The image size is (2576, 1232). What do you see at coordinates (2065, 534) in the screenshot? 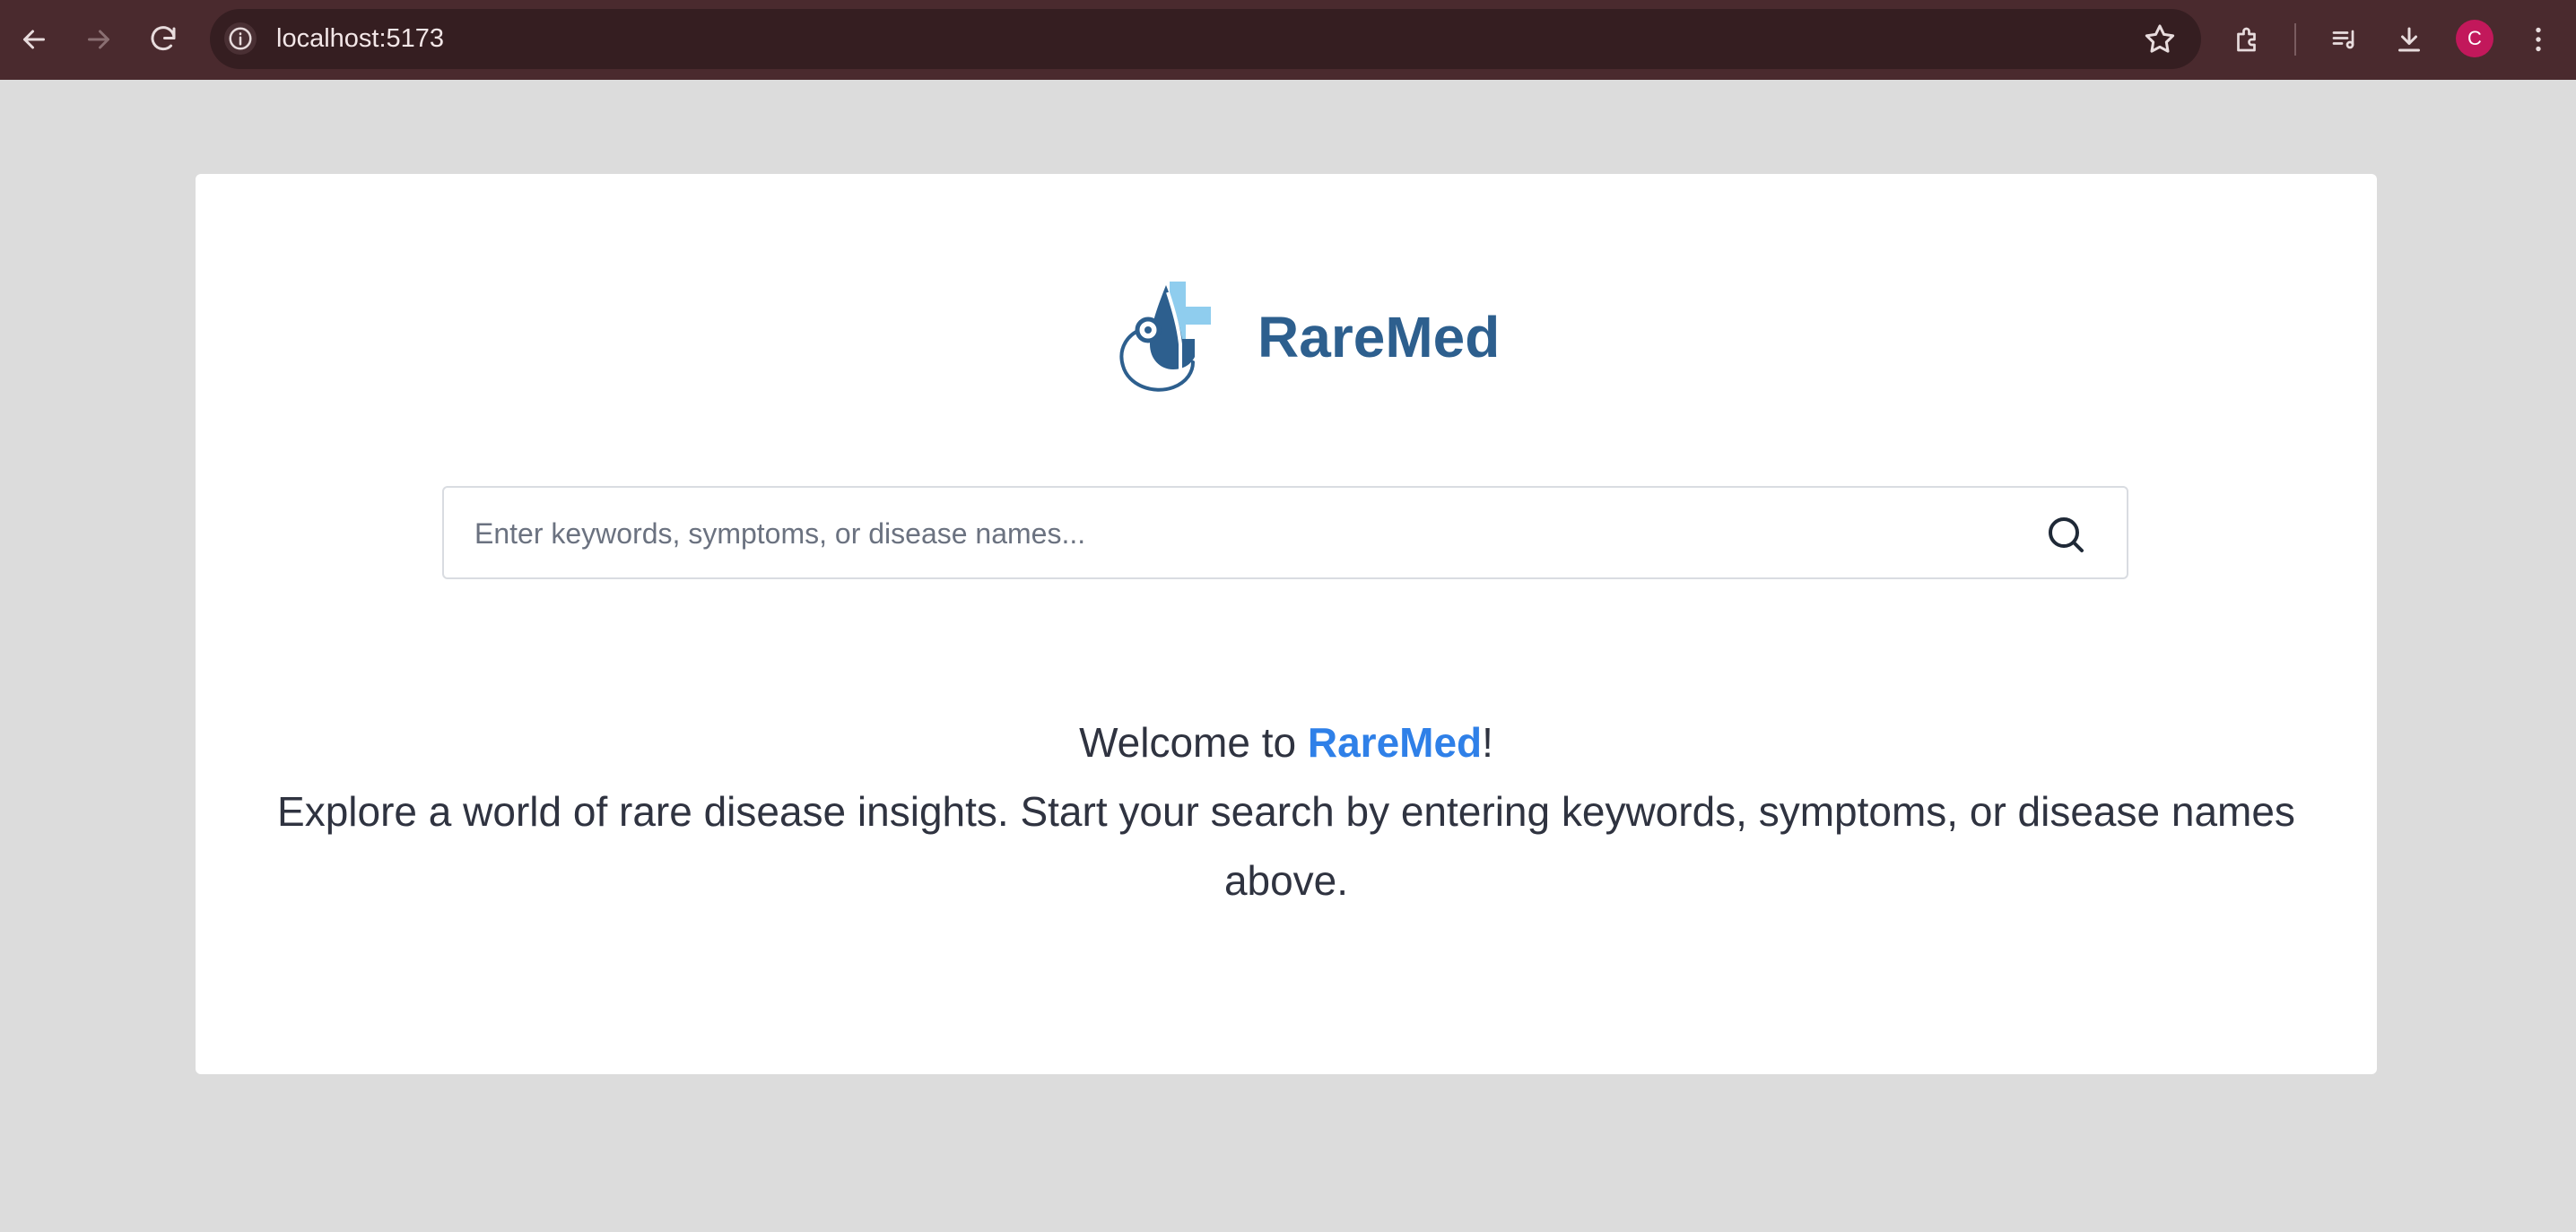
I see `search-icon` at bounding box center [2065, 534].